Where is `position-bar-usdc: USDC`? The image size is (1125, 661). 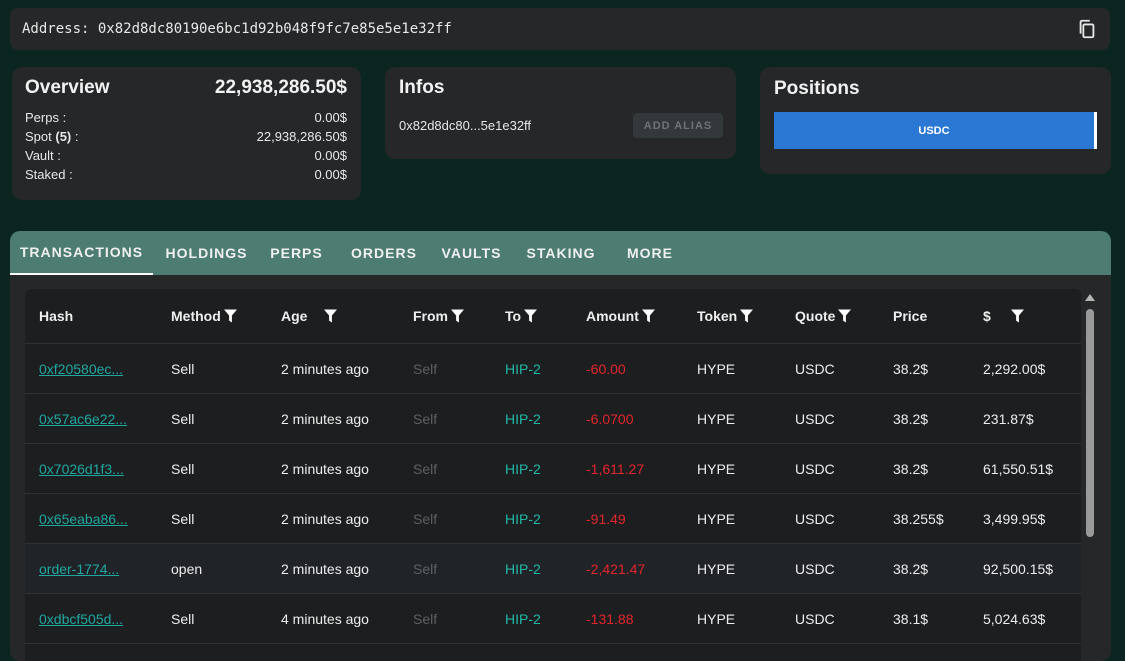 position-bar-usdc: USDC is located at coordinates (935, 130).